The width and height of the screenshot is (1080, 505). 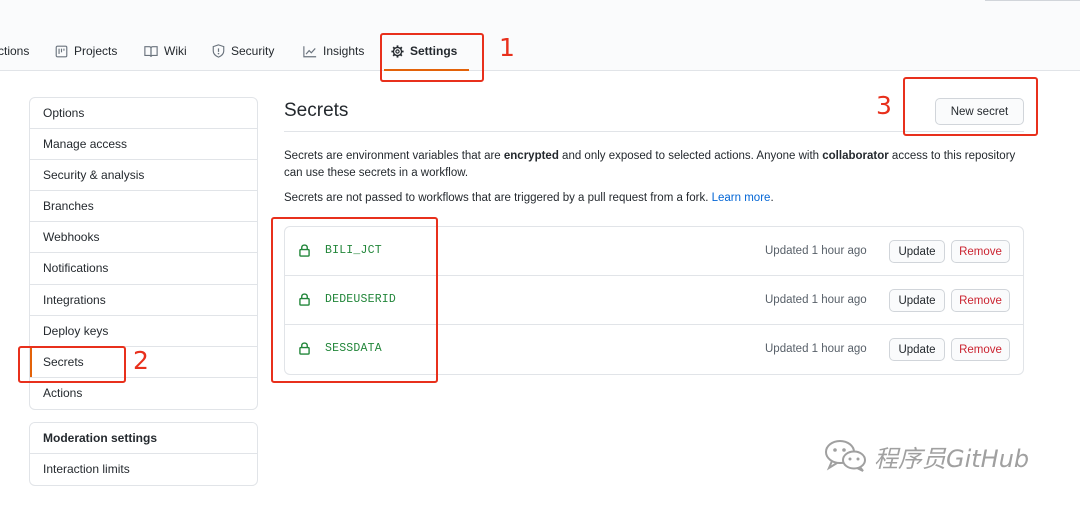 What do you see at coordinates (143, 176) in the screenshot?
I see `sidebar-item-security-analysis: Security & analysis` at bounding box center [143, 176].